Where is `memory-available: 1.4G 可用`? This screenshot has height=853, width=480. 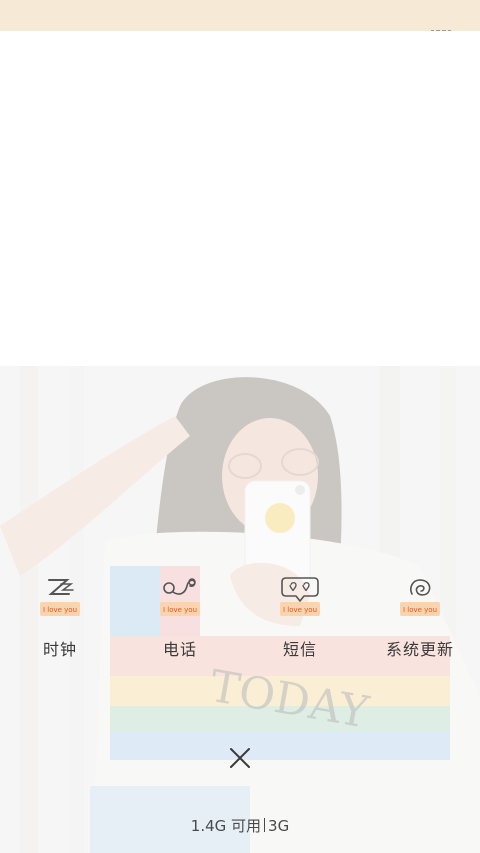
memory-available: 1.4G 可用 is located at coordinates (226, 826).